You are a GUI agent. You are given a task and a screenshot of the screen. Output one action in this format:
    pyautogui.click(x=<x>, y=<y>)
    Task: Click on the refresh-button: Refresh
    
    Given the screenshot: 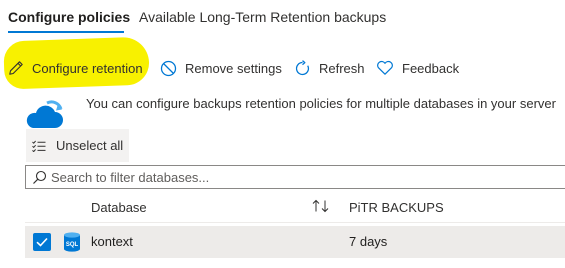 What is the action you would take?
    pyautogui.click(x=329, y=68)
    